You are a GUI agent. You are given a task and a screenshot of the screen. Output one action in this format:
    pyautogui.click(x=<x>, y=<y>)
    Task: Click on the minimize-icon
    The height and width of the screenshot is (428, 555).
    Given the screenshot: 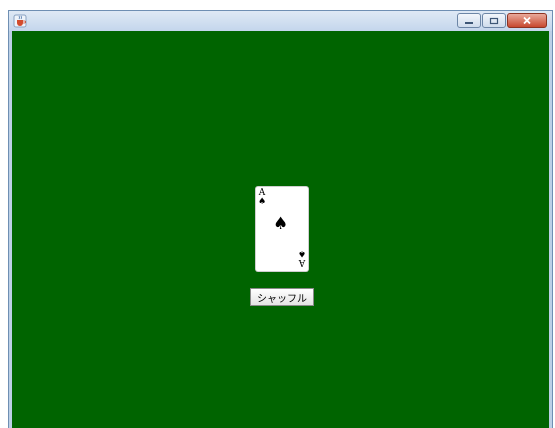 What is the action you would take?
    pyautogui.click(x=469, y=22)
    